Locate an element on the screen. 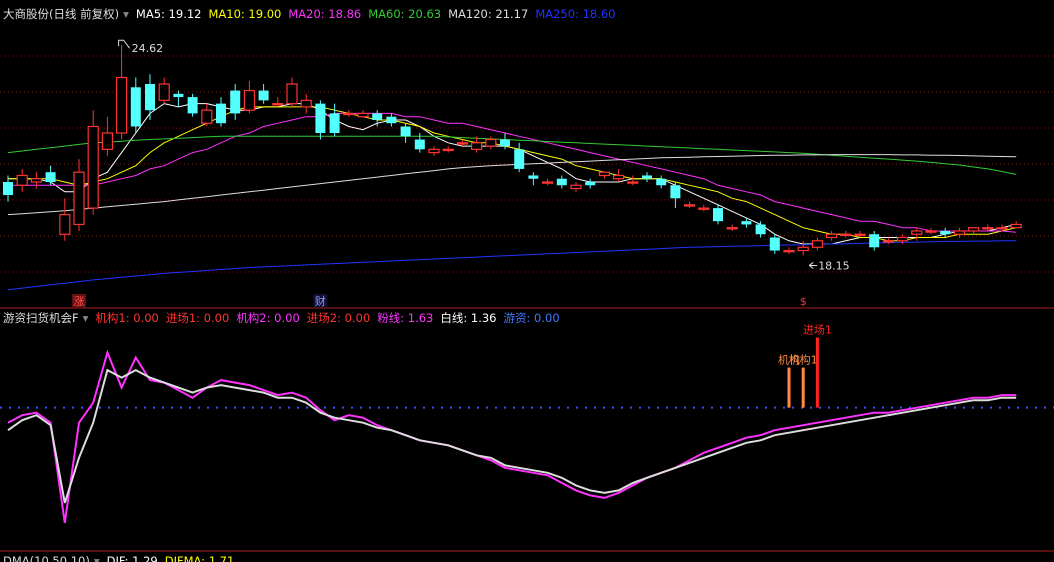  indicator-header-item: 进场1: 0.00 is located at coordinates (197, 318).